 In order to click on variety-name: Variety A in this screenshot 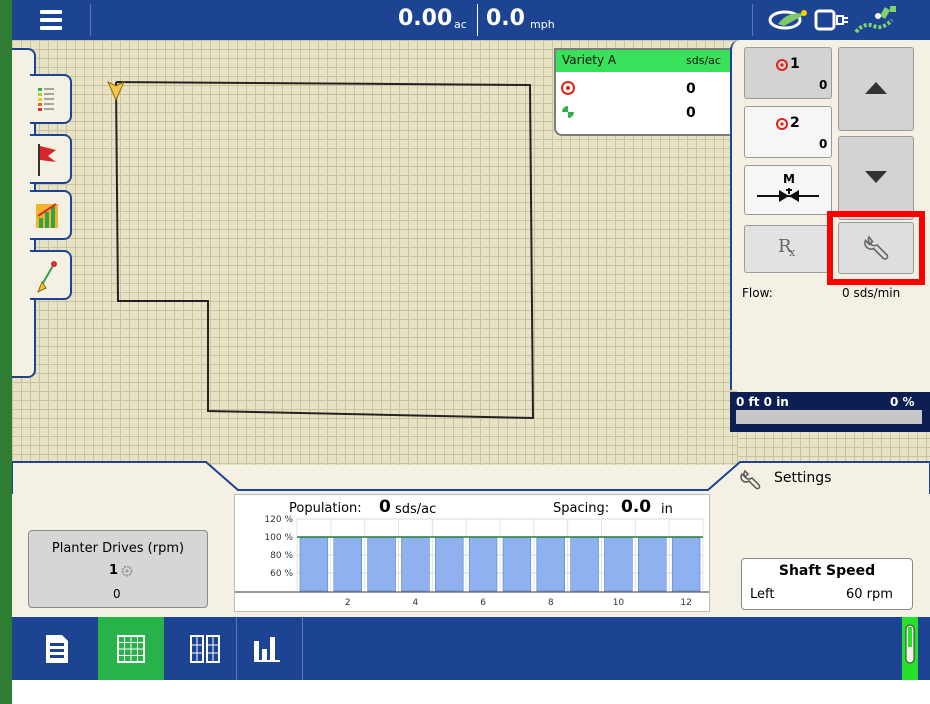, I will do `click(589, 60)`.